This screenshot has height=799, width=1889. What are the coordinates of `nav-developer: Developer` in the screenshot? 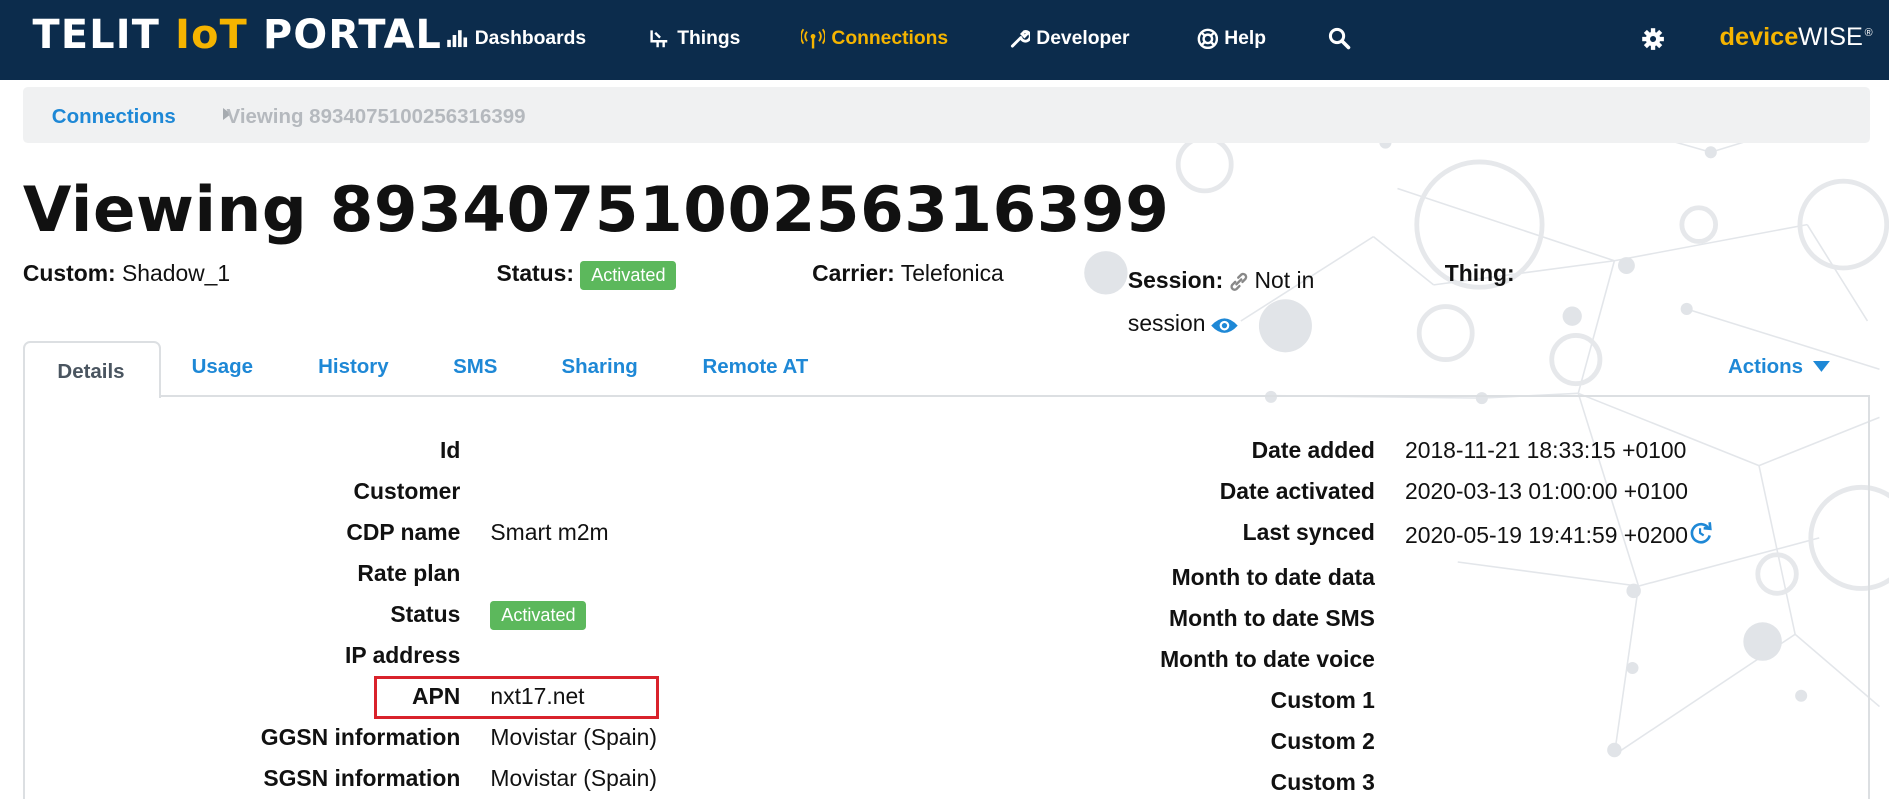 It's located at (1070, 38).